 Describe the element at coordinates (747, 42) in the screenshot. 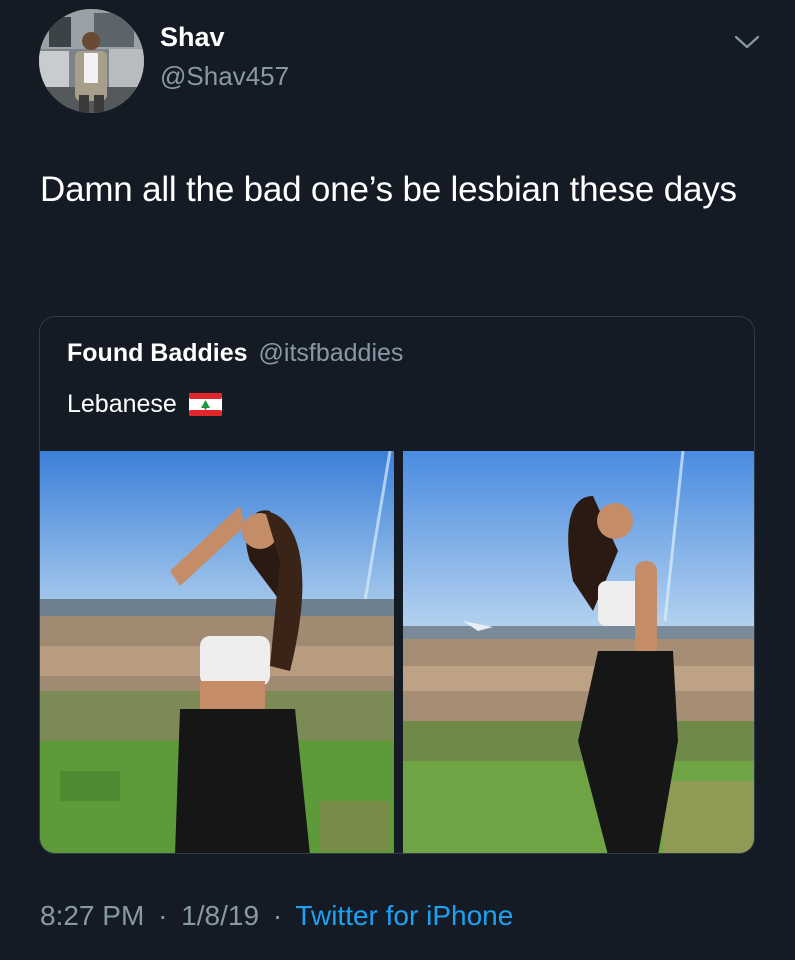

I see `chevron-down-icon` at that location.